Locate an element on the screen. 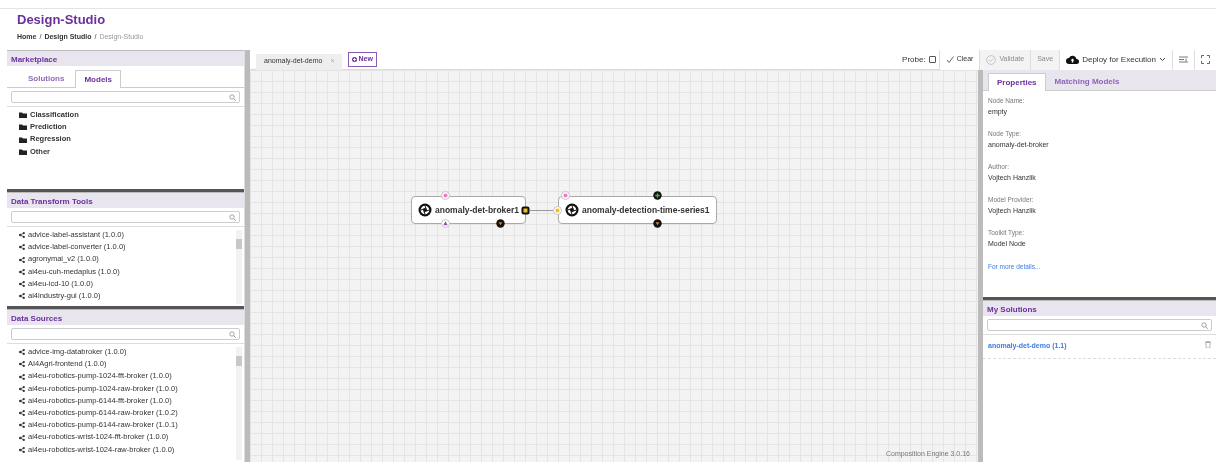 This screenshot has height=462, width=1216. output-port-icon is located at coordinates (525, 210).